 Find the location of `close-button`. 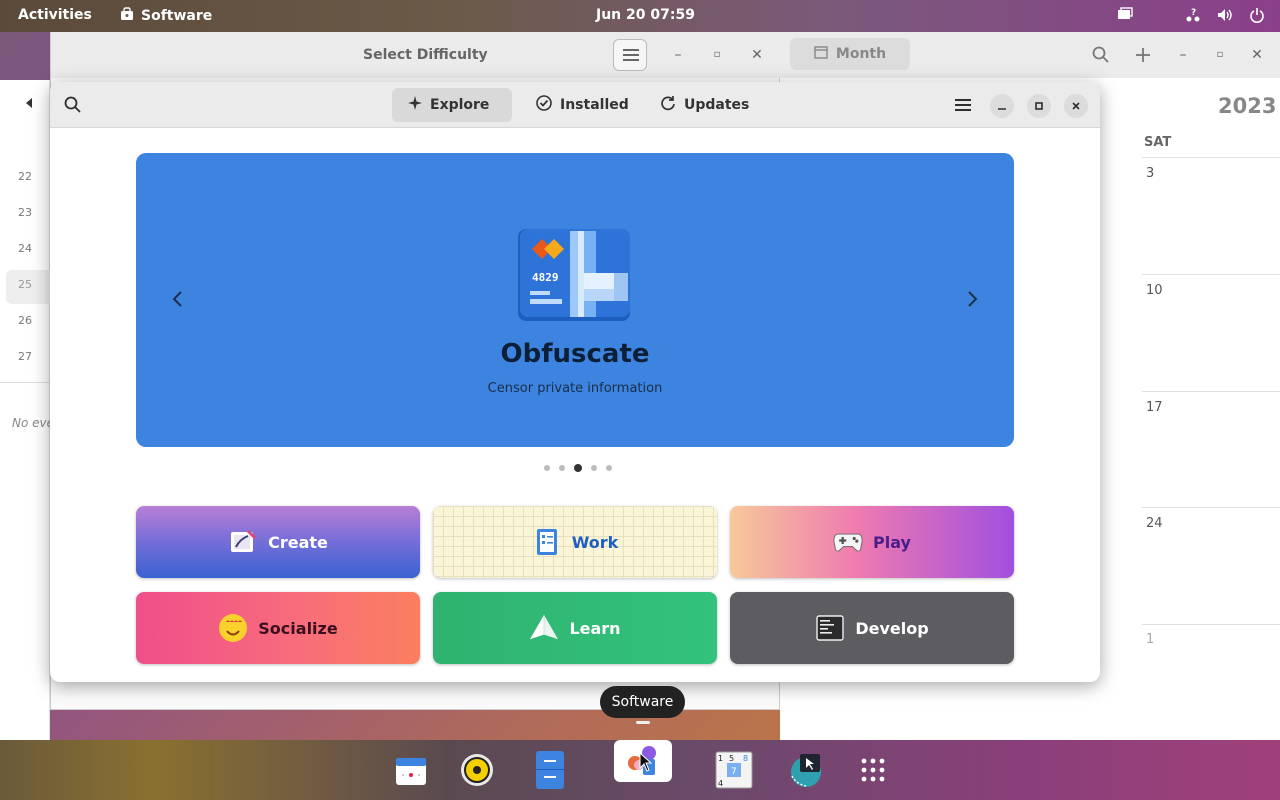

close-button is located at coordinates (1076, 106).